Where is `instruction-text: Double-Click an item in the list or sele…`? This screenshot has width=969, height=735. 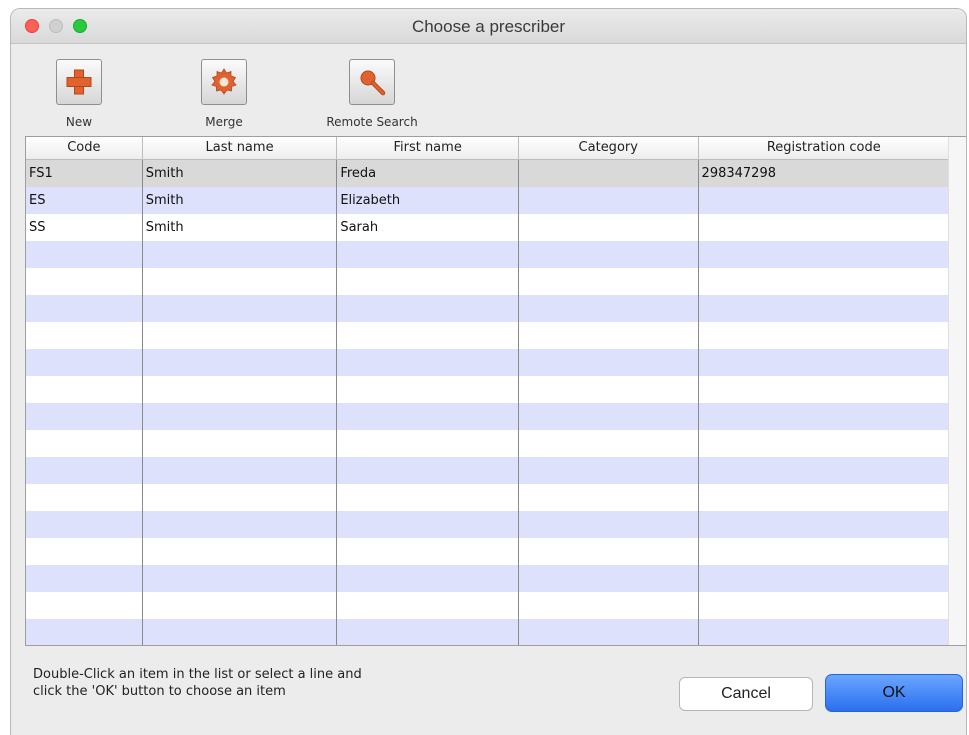
instruction-text: Double-Click an item in the list or sele… is located at coordinates (243, 683).